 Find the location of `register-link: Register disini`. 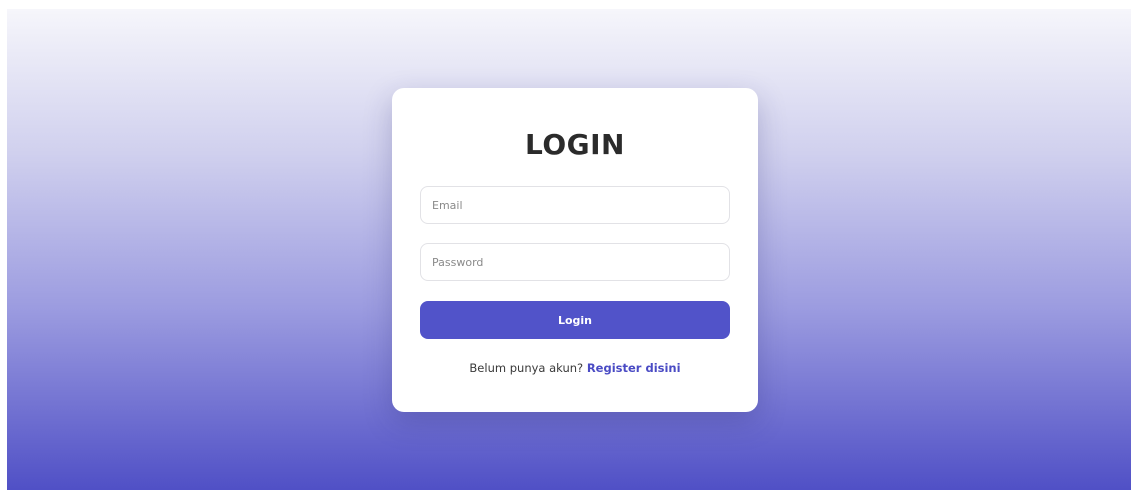

register-link: Register disini is located at coordinates (634, 368).